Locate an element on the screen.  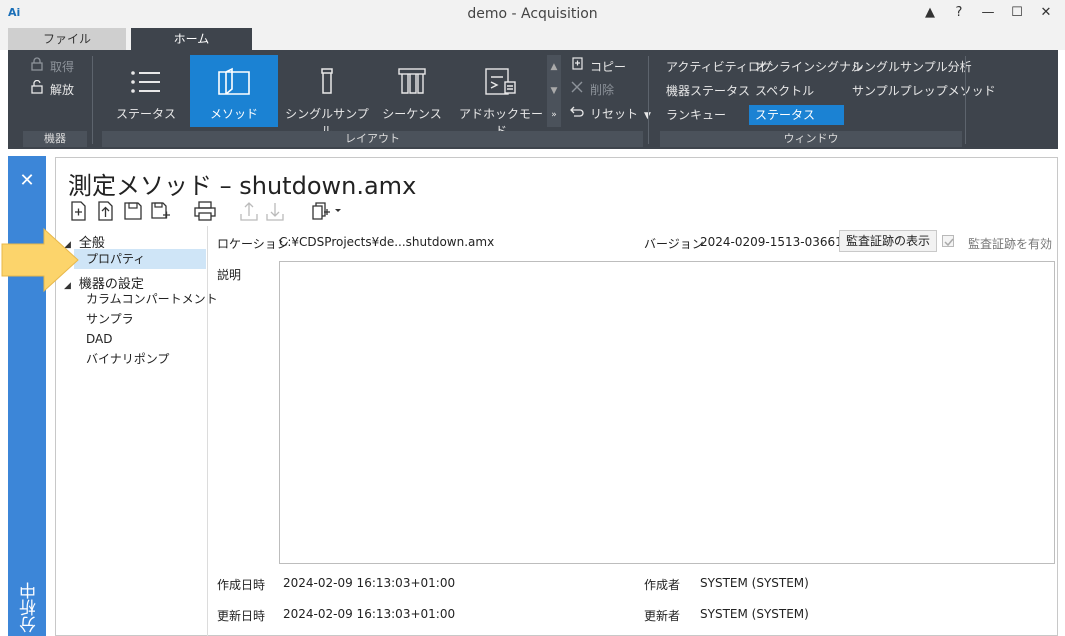
list-icon is located at coordinates (146, 82).